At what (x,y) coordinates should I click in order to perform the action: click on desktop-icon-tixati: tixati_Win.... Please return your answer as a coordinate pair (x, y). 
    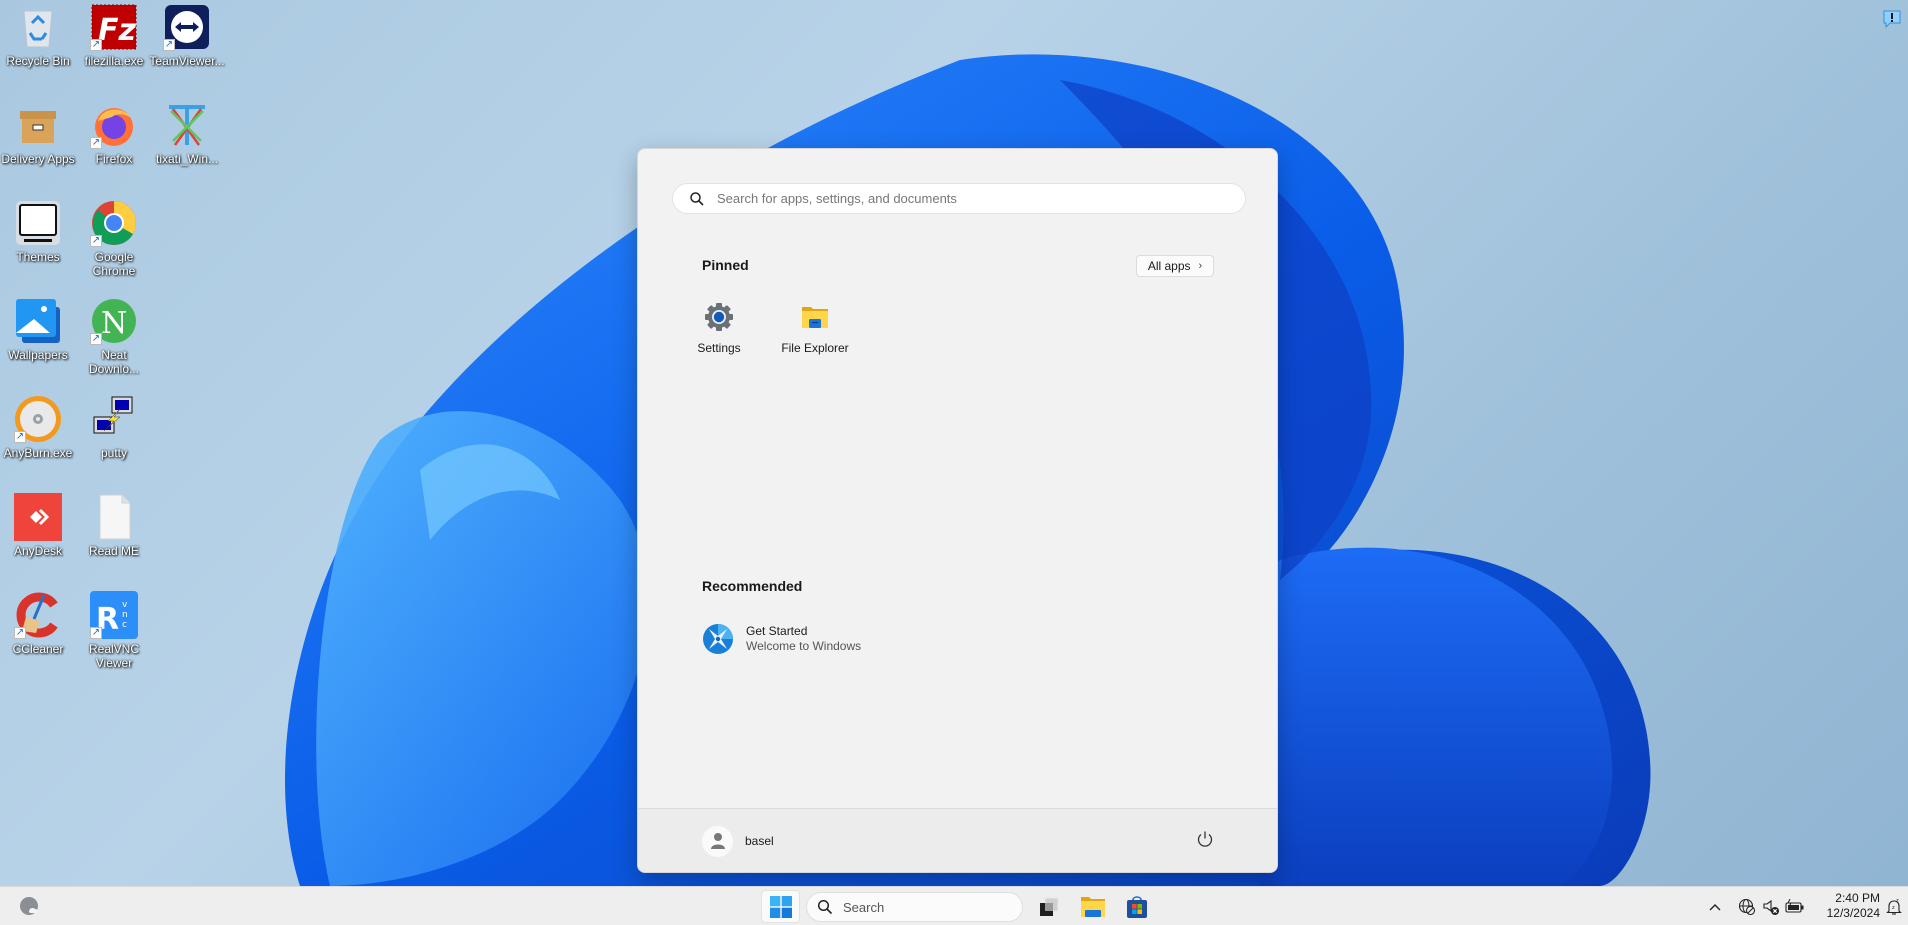
    Looking at the image, I should click on (187, 146).